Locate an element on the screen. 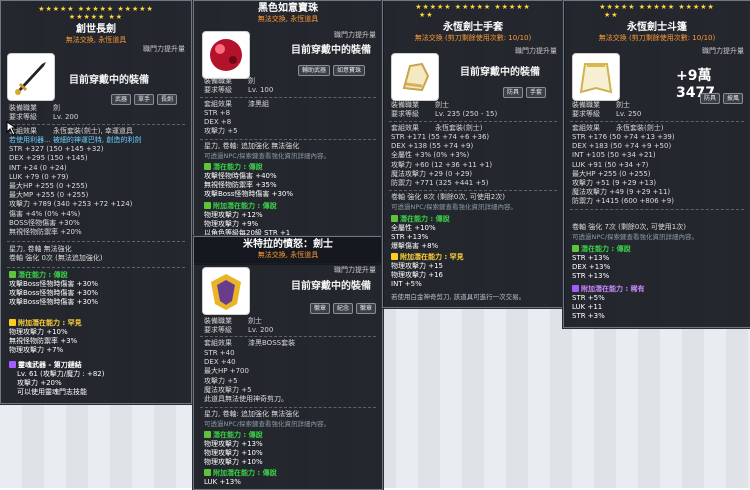 Image resolution: width=750 pixels, height=490 pixels. stat-line: 最大MP +255 (0 +255) is located at coordinates (49, 195).